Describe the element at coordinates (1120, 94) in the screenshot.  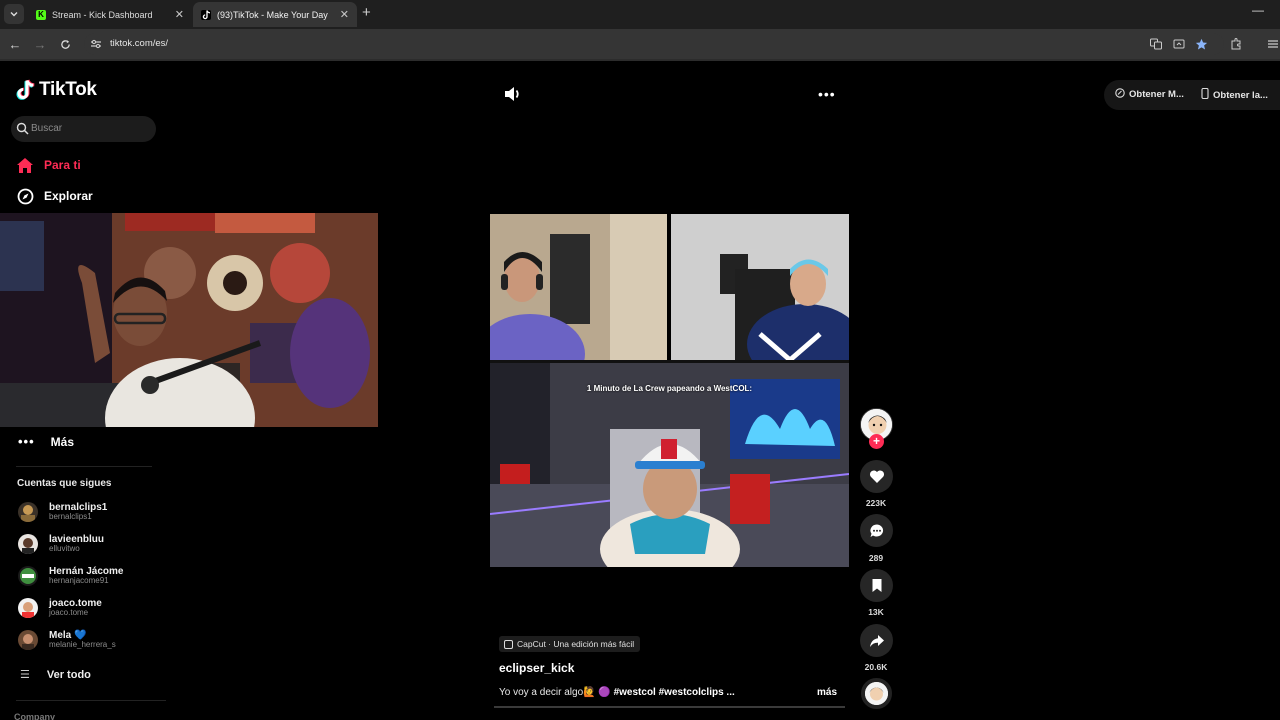
I see `app-icon` at that location.